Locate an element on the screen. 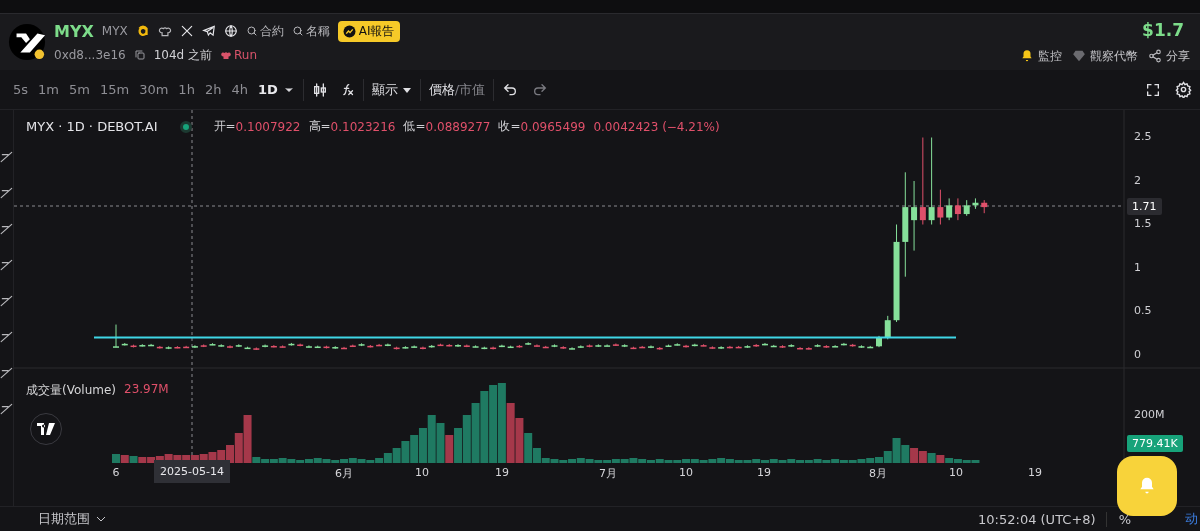  fullscreen-icon is located at coordinates (1153, 89).